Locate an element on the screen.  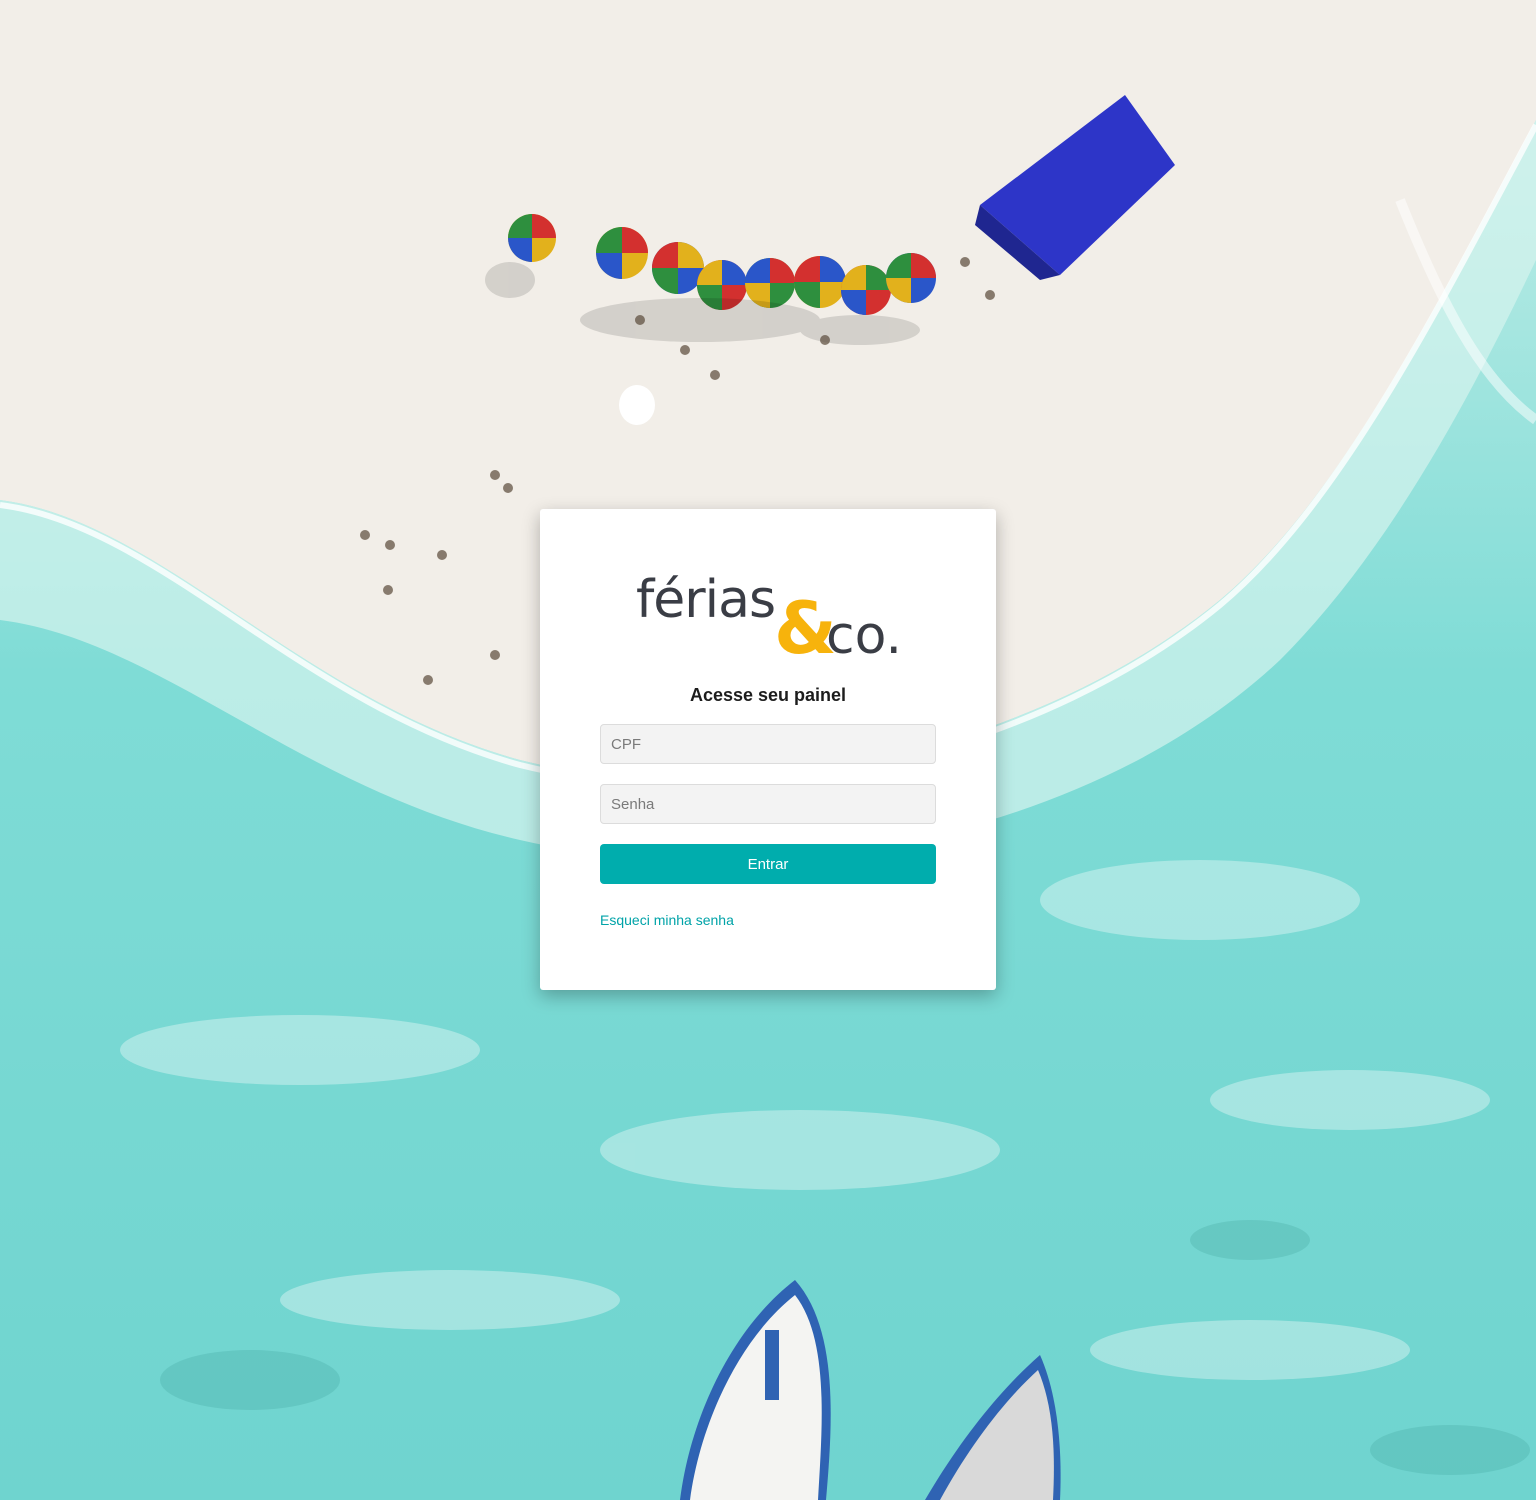
cpf-input is located at coordinates (768, 744).